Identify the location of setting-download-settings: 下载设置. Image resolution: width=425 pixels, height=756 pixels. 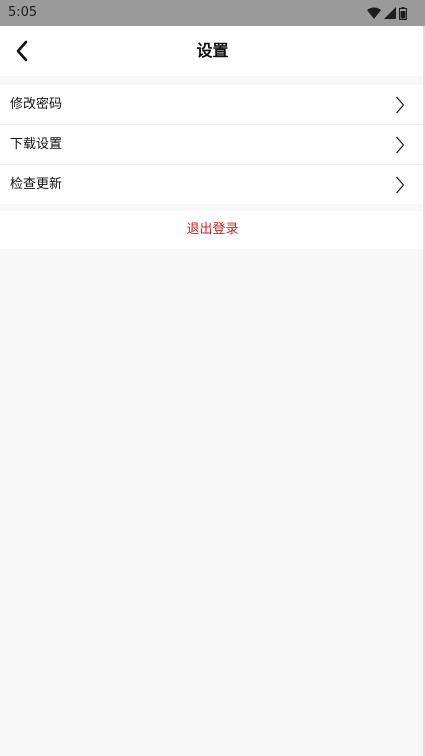
(212, 145).